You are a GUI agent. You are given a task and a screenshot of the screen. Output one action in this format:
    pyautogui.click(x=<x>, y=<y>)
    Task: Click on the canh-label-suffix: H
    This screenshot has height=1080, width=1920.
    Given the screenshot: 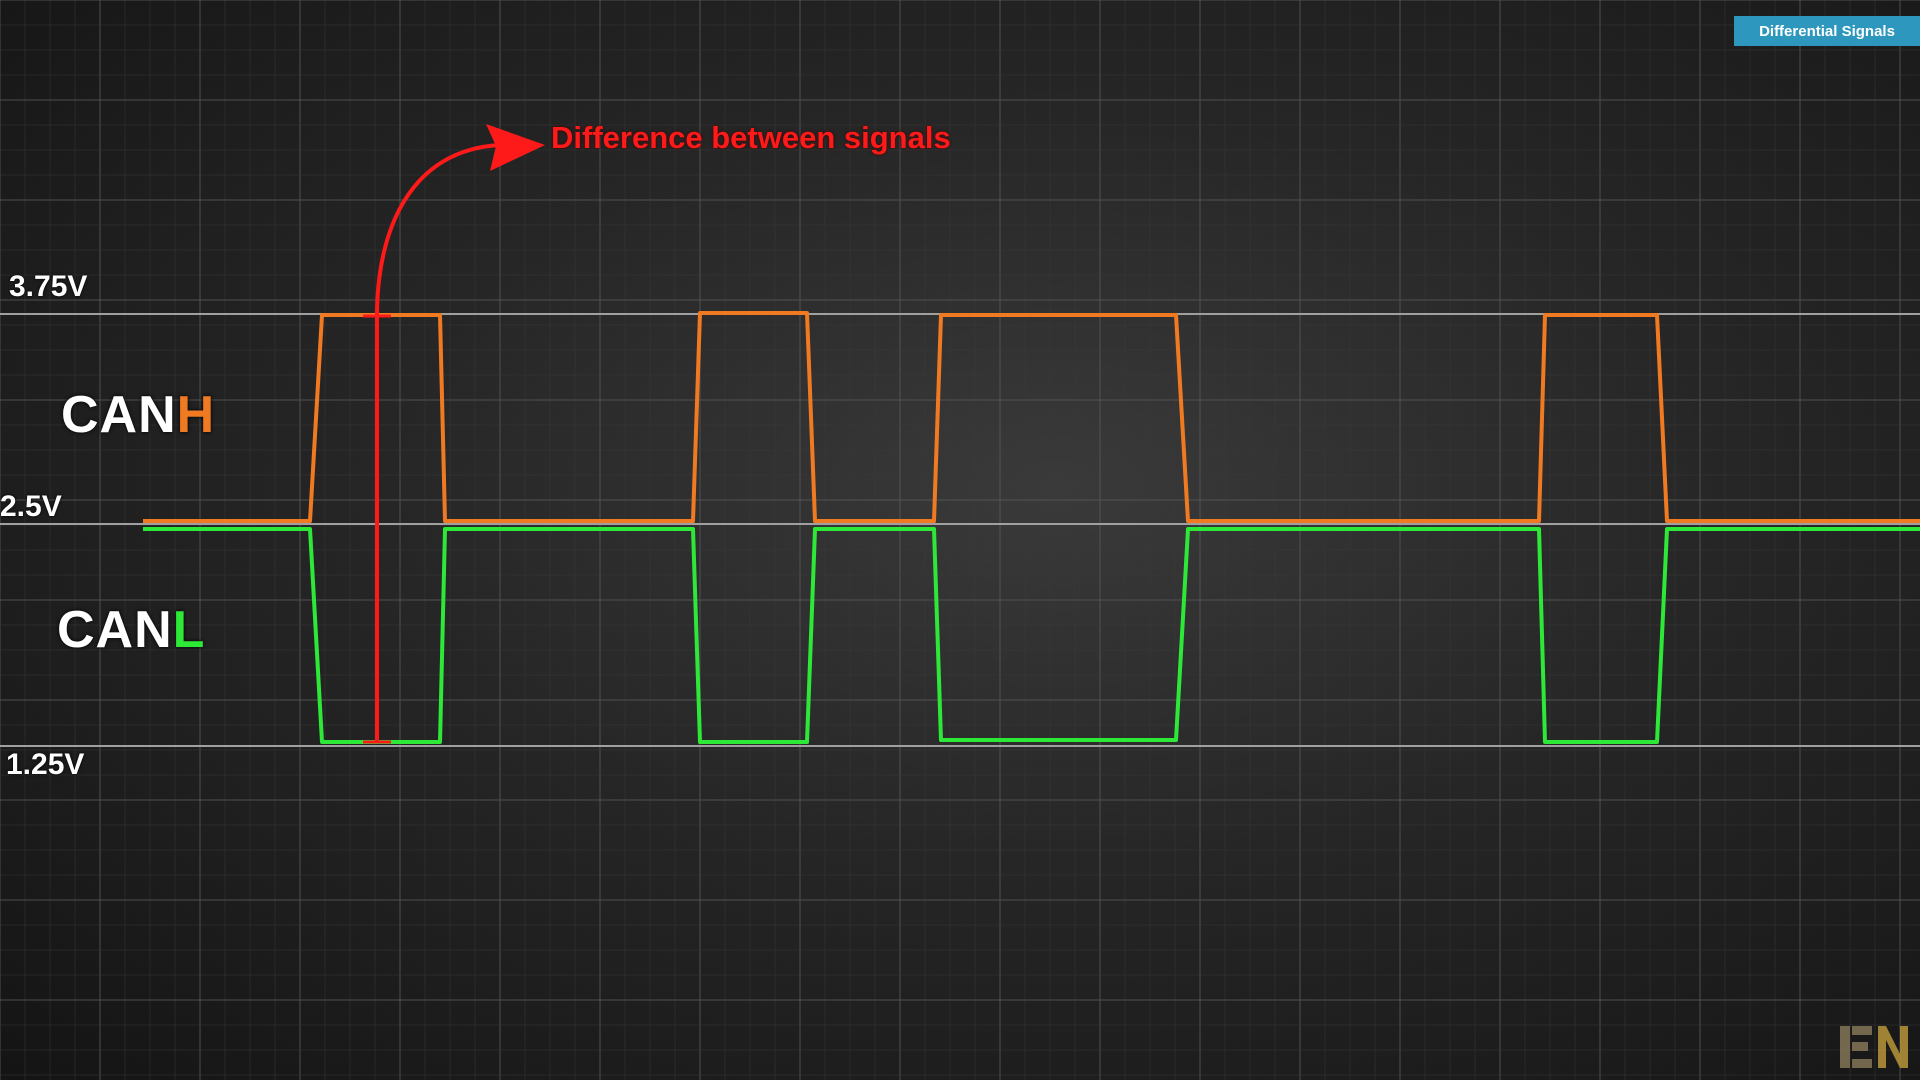 What is the action you would take?
    pyautogui.click(x=196, y=415)
    